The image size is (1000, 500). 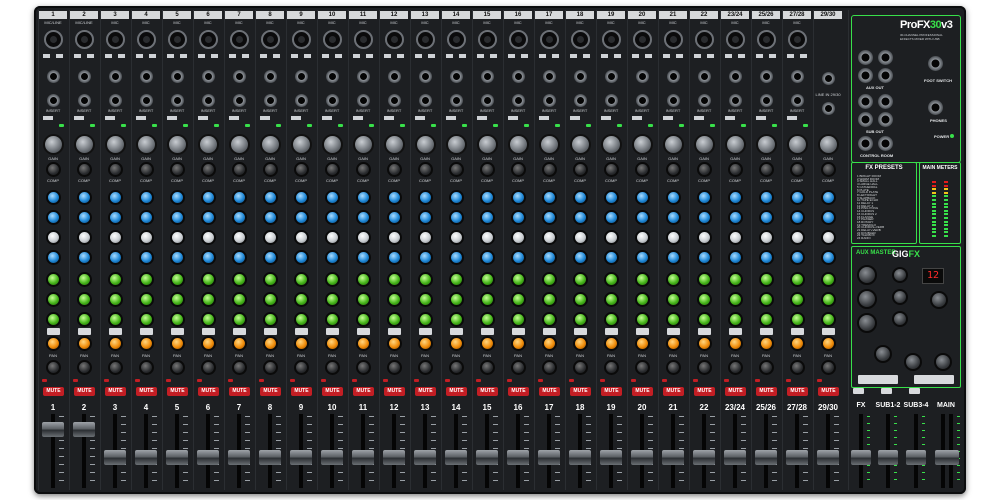 I want to click on control-room-knob, so click(x=913, y=362).